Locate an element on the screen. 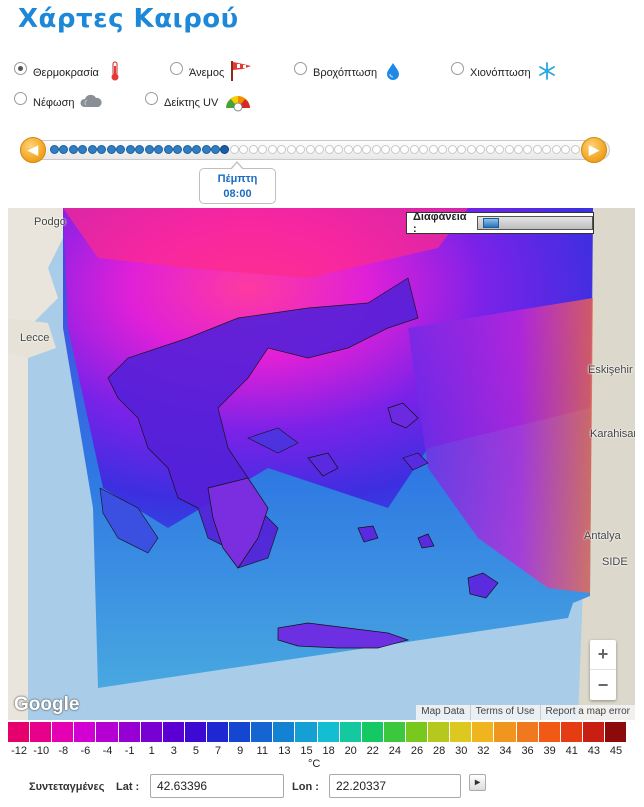 This screenshot has width=644, height=807. coordinates-panel: Συντεταγμένες Lat : Lon : ▸ is located at coordinates (322, 787).